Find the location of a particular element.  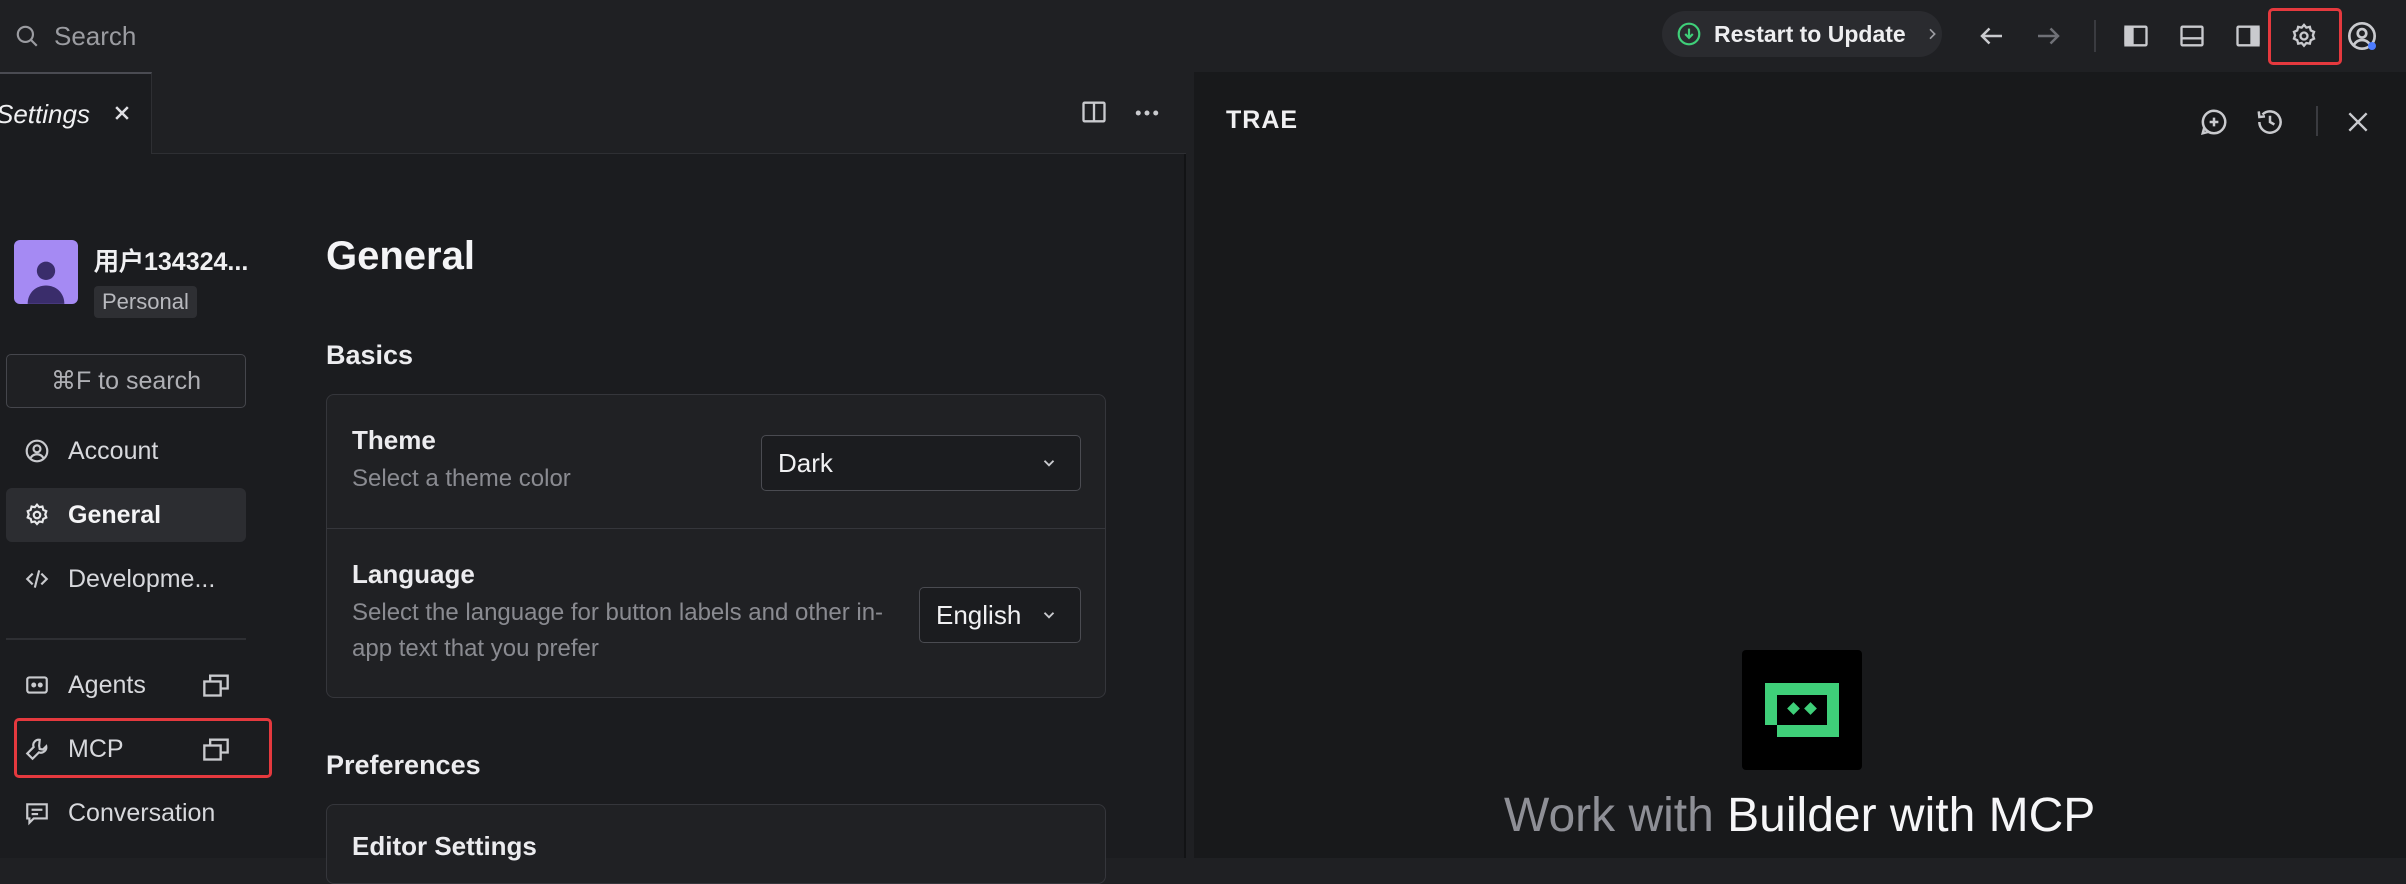

sidebar-item-label: Account is located at coordinates (113, 450).